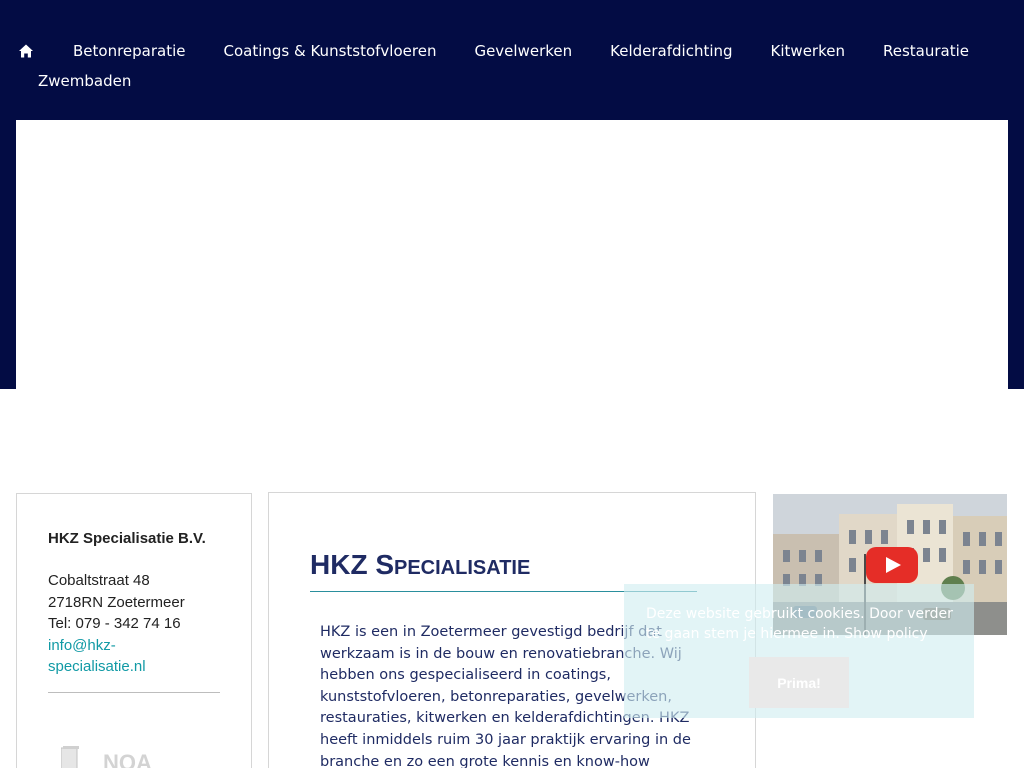  Describe the element at coordinates (123, 656) in the screenshot. I see `email-link: info@hkz-specialisatie.nl` at that location.